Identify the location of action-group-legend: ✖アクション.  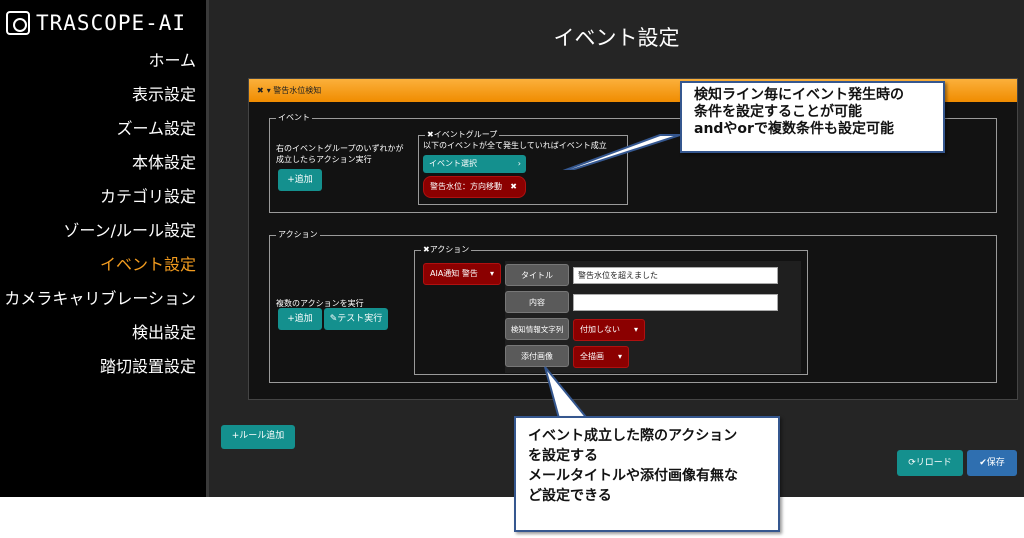
(446, 250).